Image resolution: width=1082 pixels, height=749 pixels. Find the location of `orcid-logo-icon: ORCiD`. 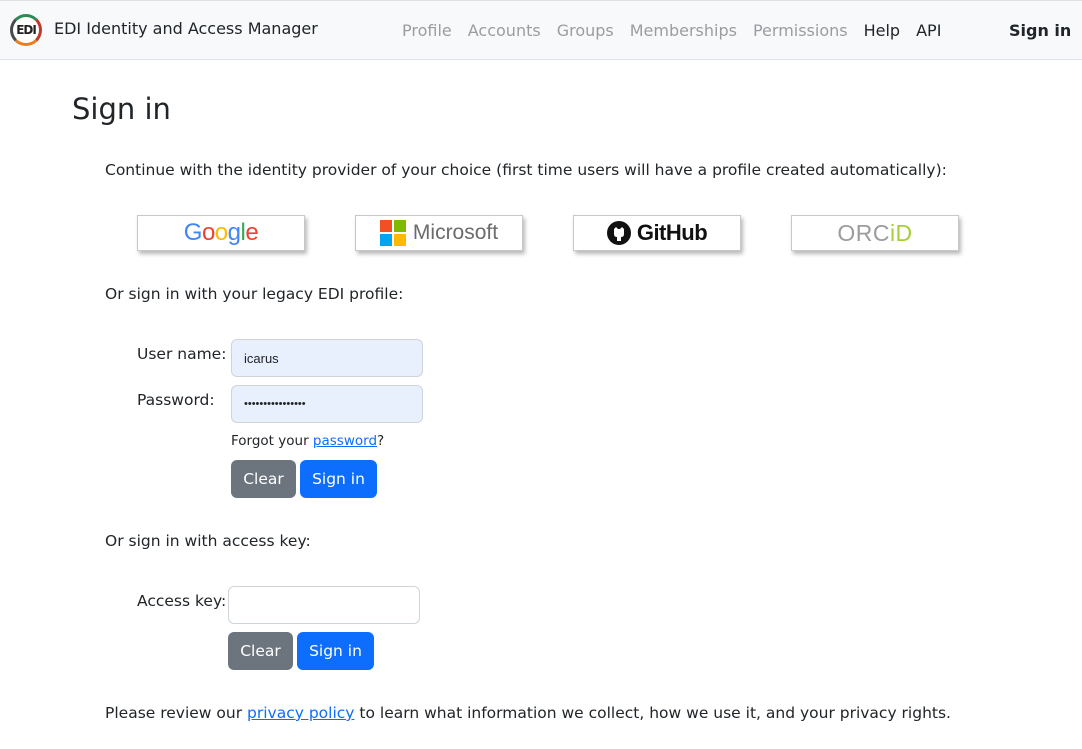

orcid-logo-icon: ORCiD is located at coordinates (875, 232).